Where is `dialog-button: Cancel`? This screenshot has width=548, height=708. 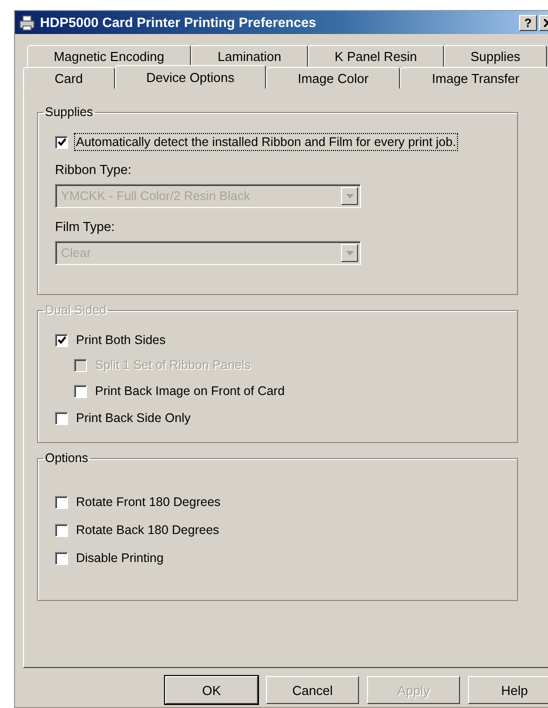 dialog-button: Cancel is located at coordinates (312, 690).